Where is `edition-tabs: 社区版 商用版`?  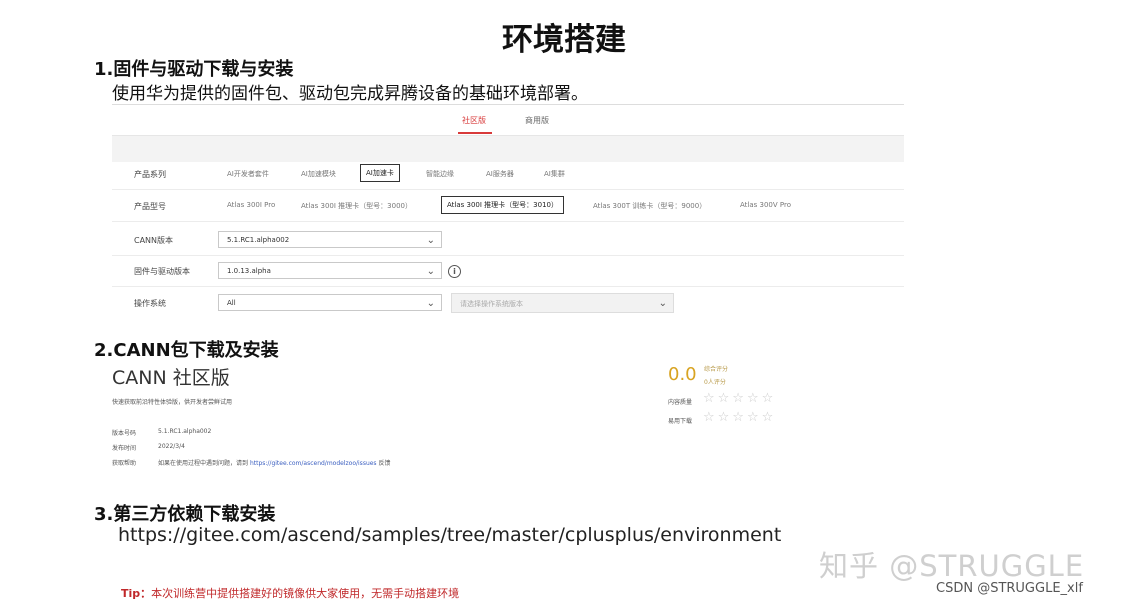 edition-tabs: 社区版 商用版 is located at coordinates (508, 120).